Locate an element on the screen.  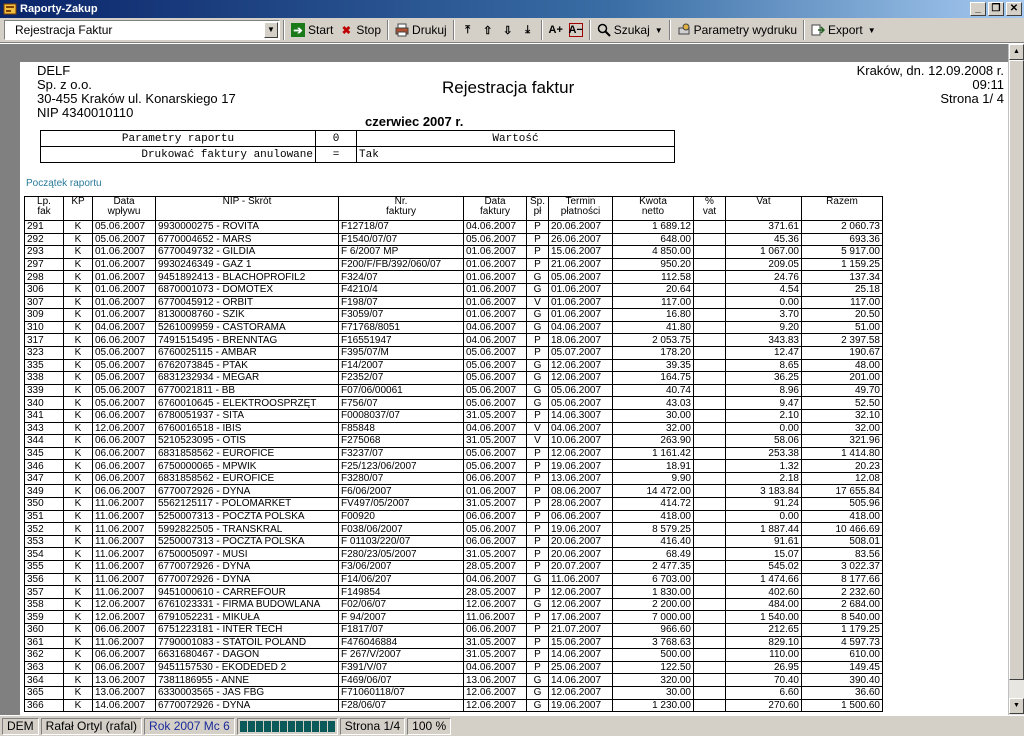
export-button: Export ▼ is located at coordinates (843, 30).